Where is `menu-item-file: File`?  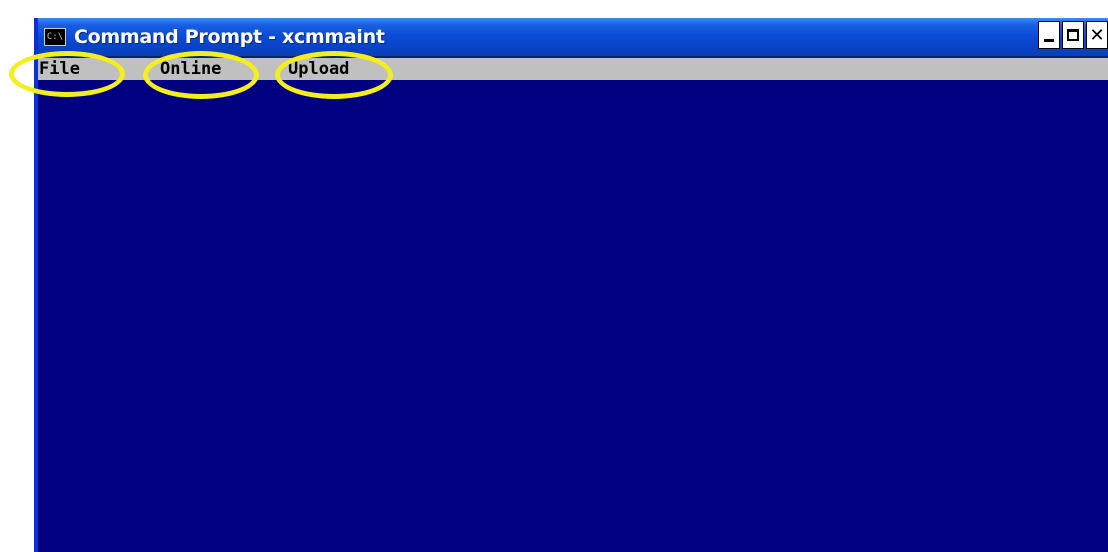 menu-item-file: File is located at coordinates (59, 69).